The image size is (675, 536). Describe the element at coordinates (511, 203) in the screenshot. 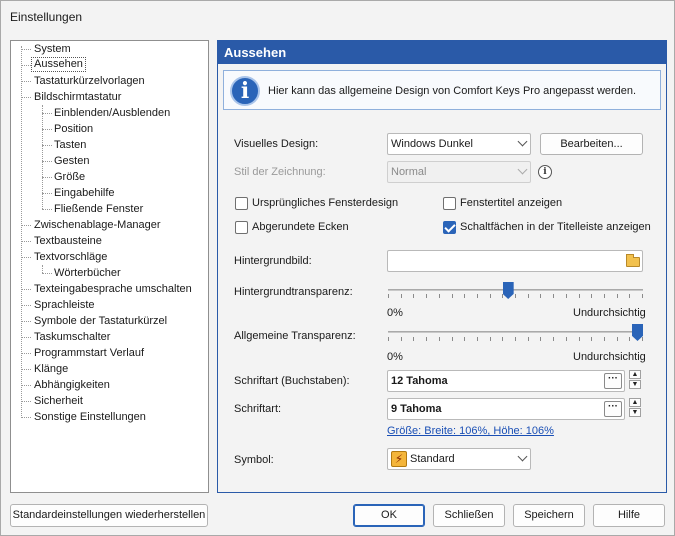

I see `show-window-title-label: Fenstertitel anzeigen` at that location.